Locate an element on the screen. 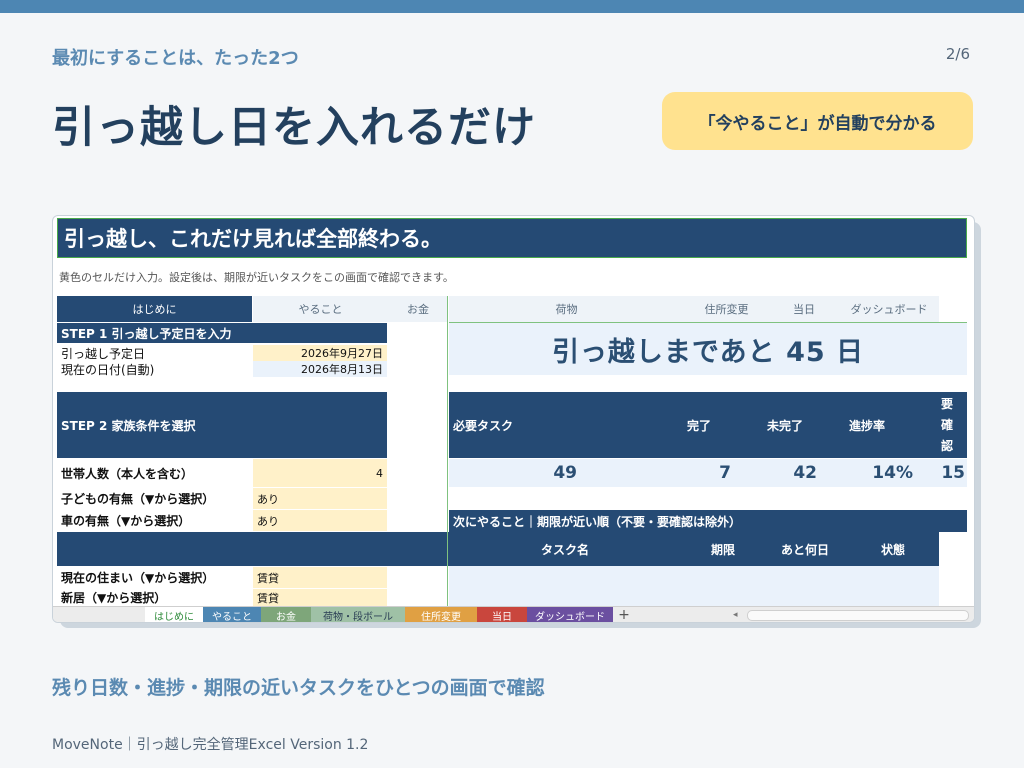  col-status: 状態 is located at coordinates (893, 549).